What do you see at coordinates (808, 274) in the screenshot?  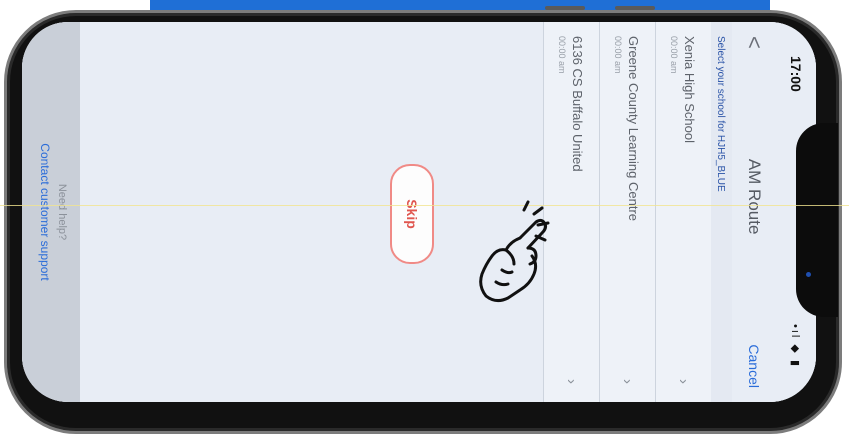 I see `camera-dot` at bounding box center [808, 274].